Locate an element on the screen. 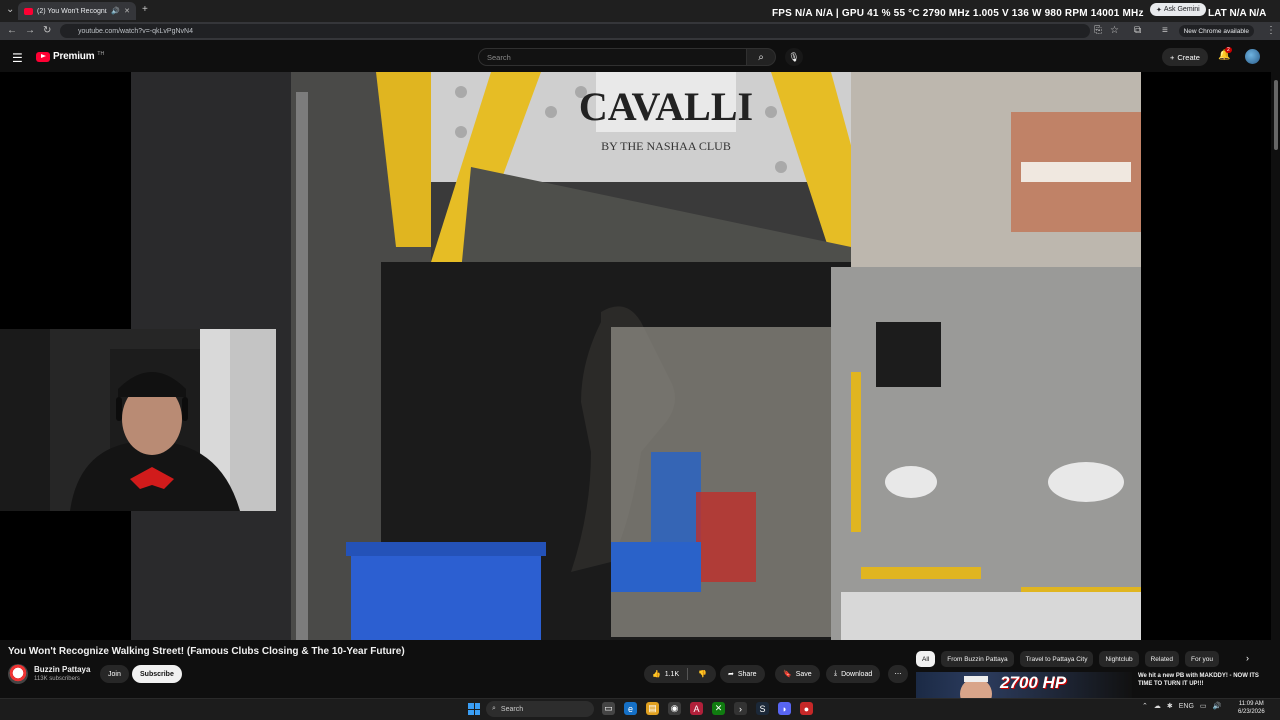 Image resolution: width=1280 pixels, height=720 pixels. extensions-icon: ⧉ is located at coordinates (1137, 31).